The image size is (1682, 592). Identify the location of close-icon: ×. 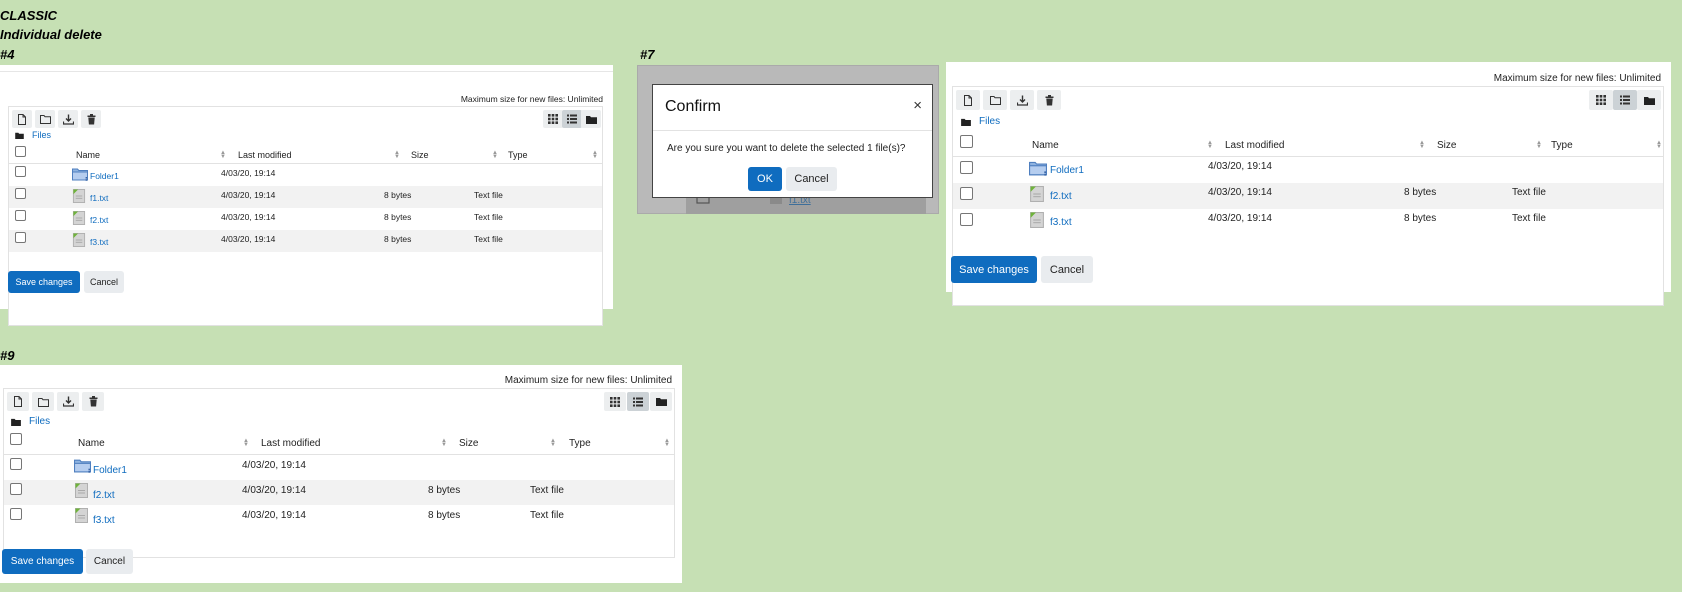
(917, 105).